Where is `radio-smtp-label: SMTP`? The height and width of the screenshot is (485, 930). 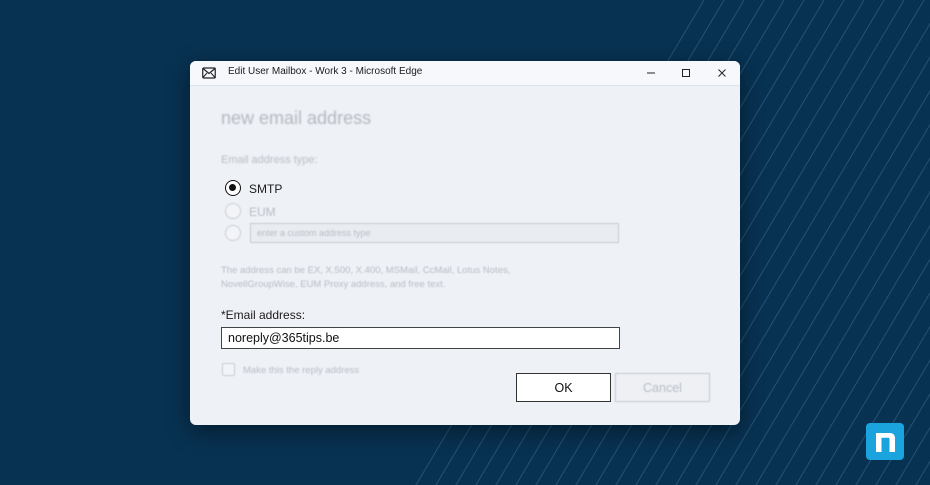
radio-smtp-label: SMTP is located at coordinates (266, 189).